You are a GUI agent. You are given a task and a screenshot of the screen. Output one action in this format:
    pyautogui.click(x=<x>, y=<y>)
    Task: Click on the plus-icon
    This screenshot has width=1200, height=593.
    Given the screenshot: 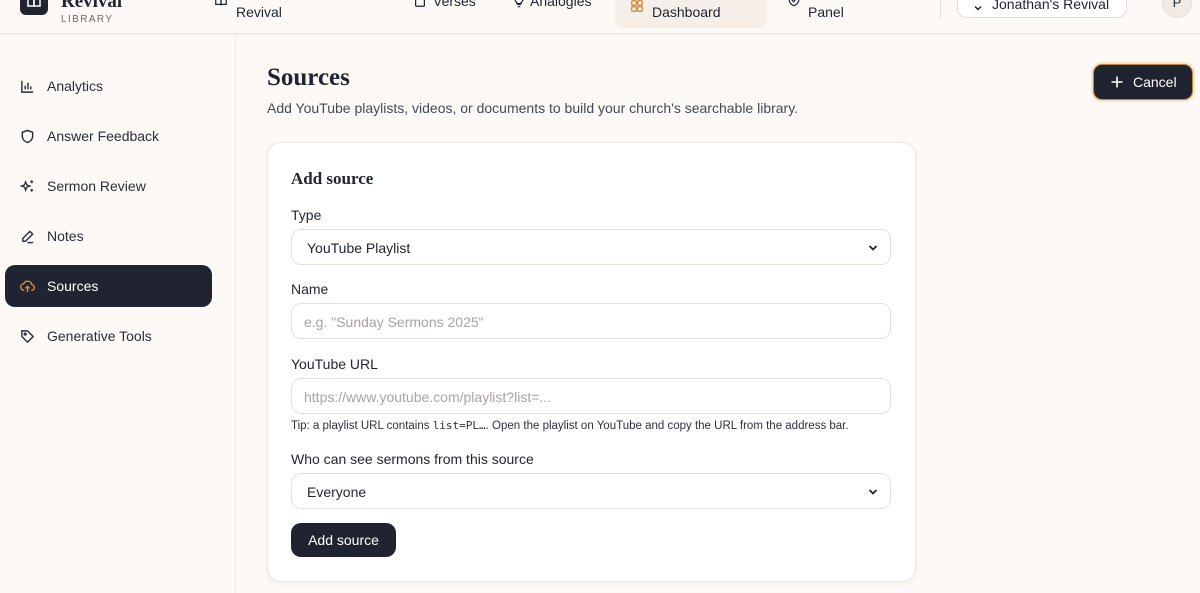 What is the action you would take?
    pyautogui.click(x=1117, y=82)
    